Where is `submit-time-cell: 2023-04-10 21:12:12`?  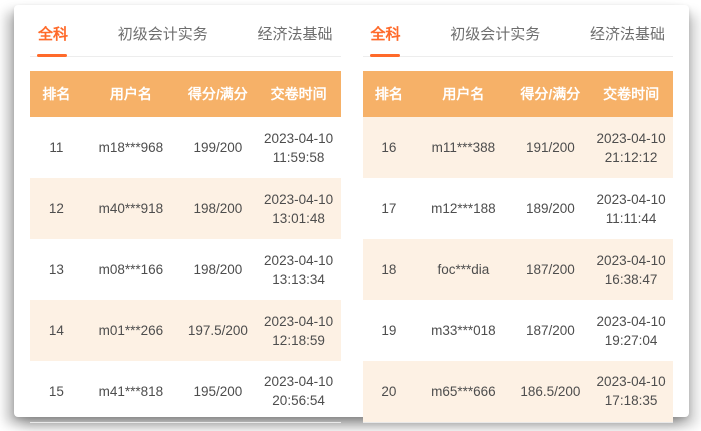 submit-time-cell: 2023-04-10 21:12:12 is located at coordinates (631, 147).